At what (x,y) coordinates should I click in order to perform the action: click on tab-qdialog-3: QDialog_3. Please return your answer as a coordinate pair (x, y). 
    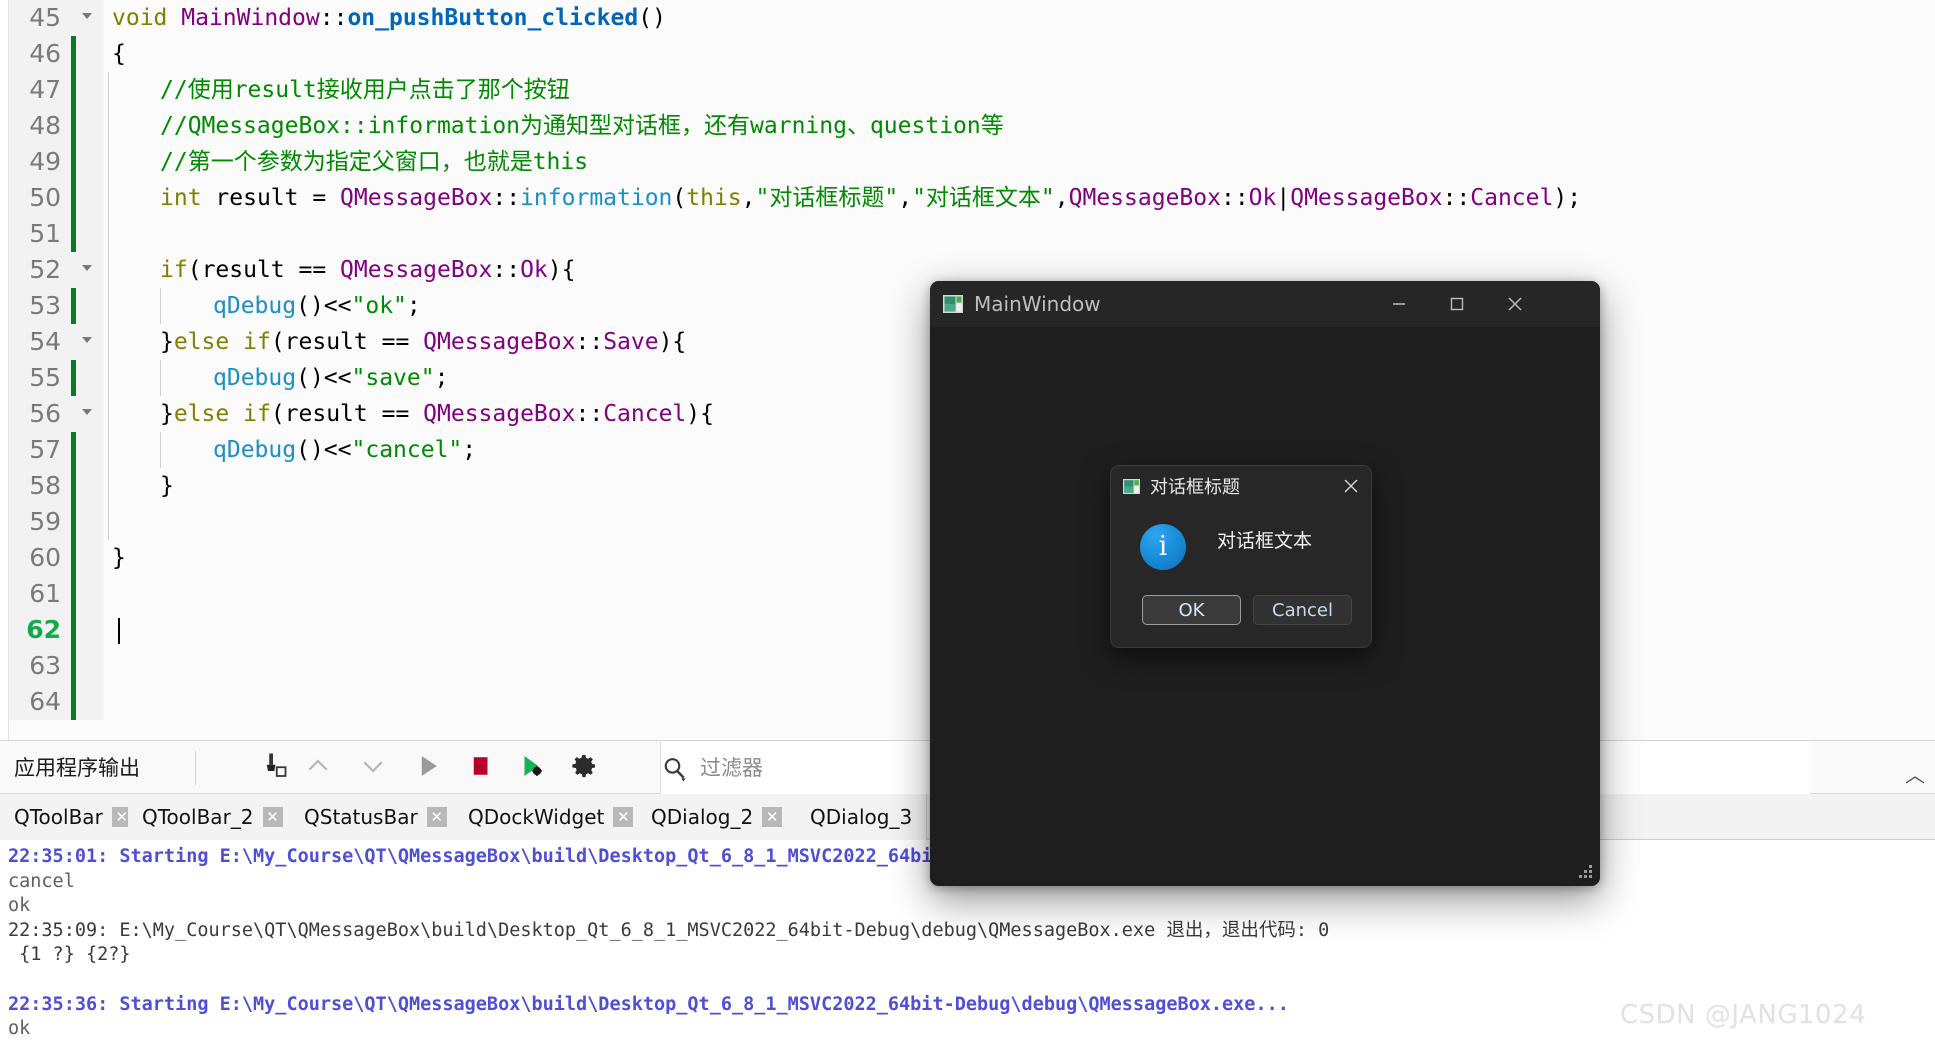
    Looking at the image, I should click on (862, 817).